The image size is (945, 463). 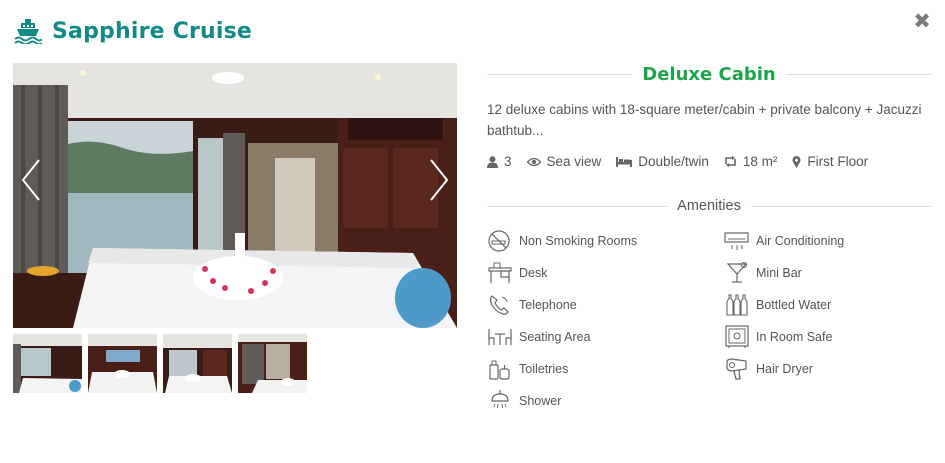 What do you see at coordinates (737, 304) in the screenshot?
I see `bottles-icon` at bounding box center [737, 304].